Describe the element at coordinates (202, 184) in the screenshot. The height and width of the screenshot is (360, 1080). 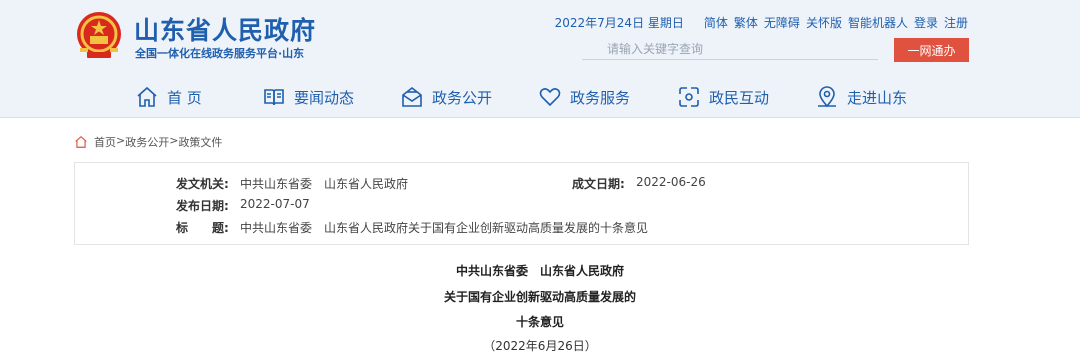
I see `meta-issuer-label: 发文机关:` at that location.